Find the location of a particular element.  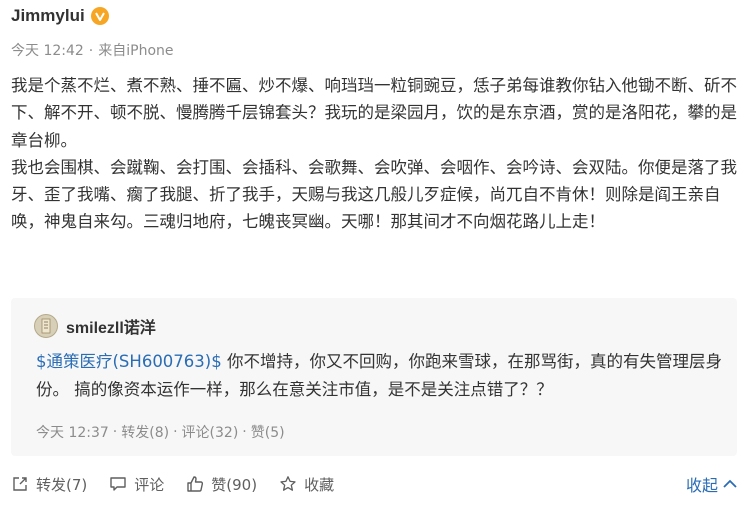

stock-tag-link: $通策医疗(SH600763)$ is located at coordinates (129, 361).